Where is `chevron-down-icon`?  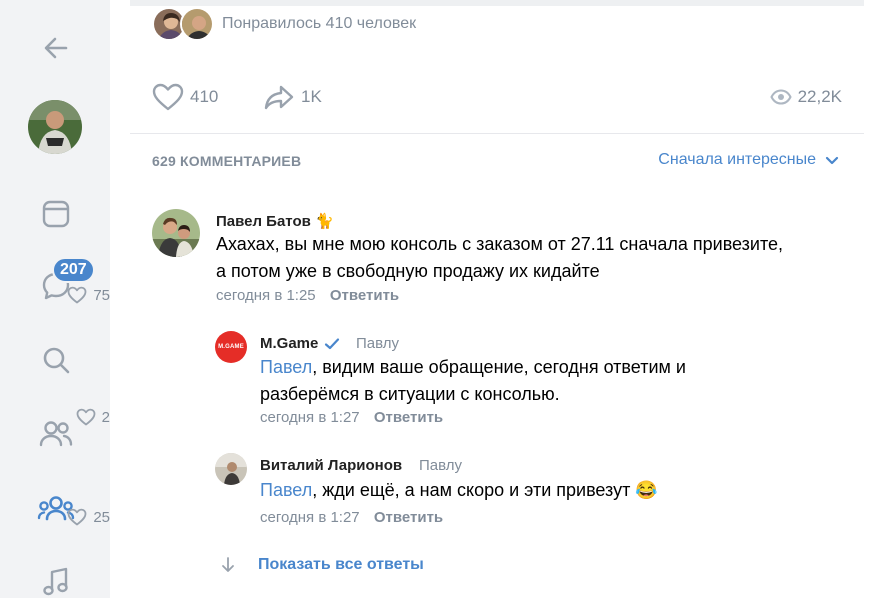 chevron-down-icon is located at coordinates (832, 160).